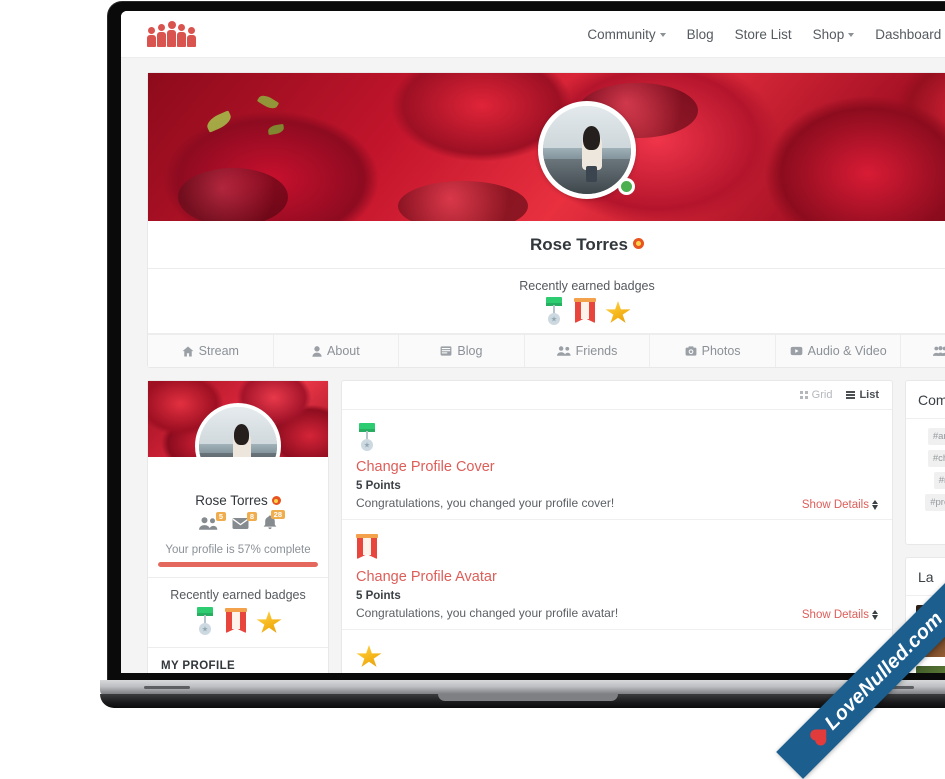 This screenshot has width=945, height=779. Describe the element at coordinates (908, 34) in the screenshot. I see `nav-link-dashboard: Dashboard` at that location.